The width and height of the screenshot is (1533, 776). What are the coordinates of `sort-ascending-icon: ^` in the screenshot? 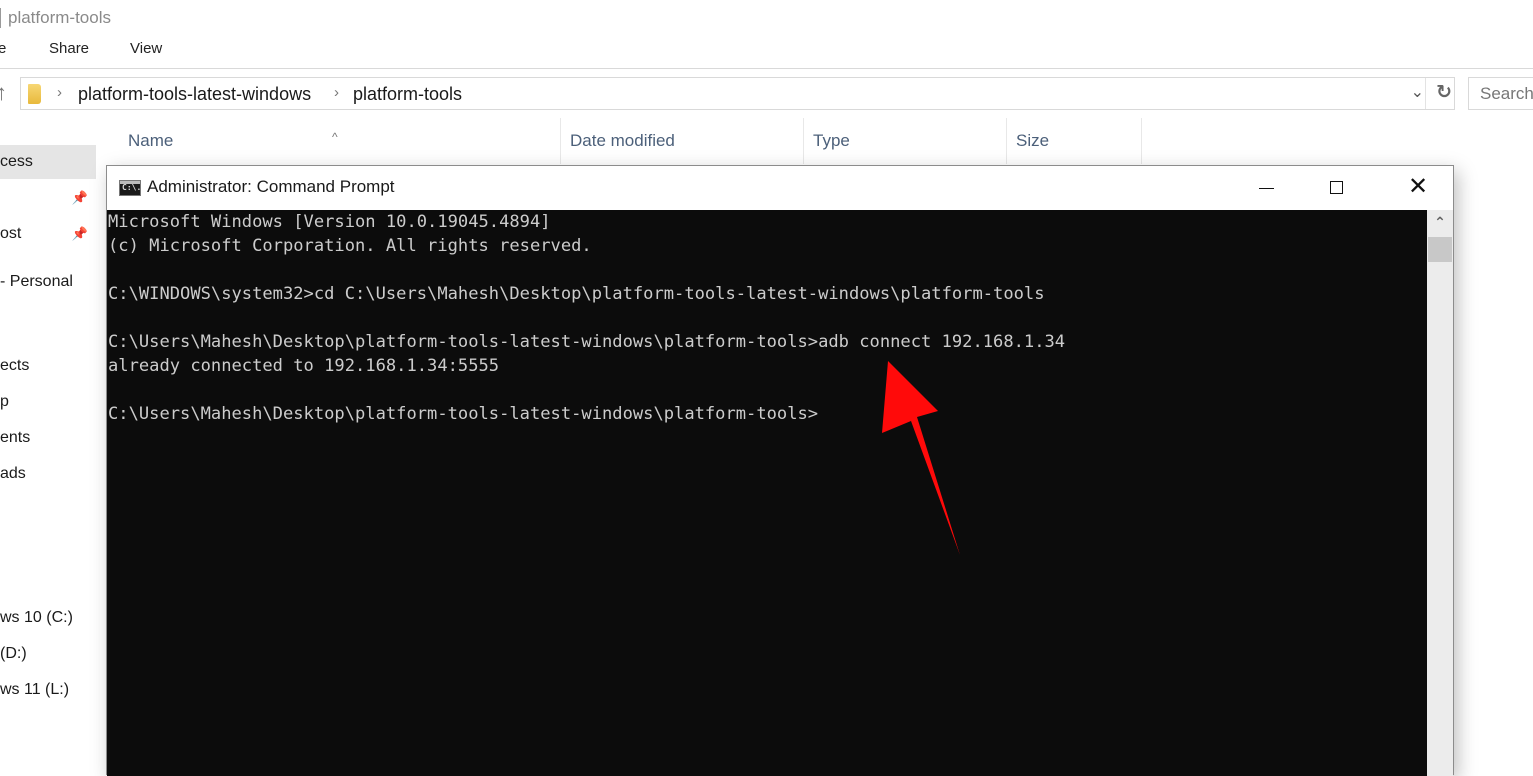 It's located at (335, 137).